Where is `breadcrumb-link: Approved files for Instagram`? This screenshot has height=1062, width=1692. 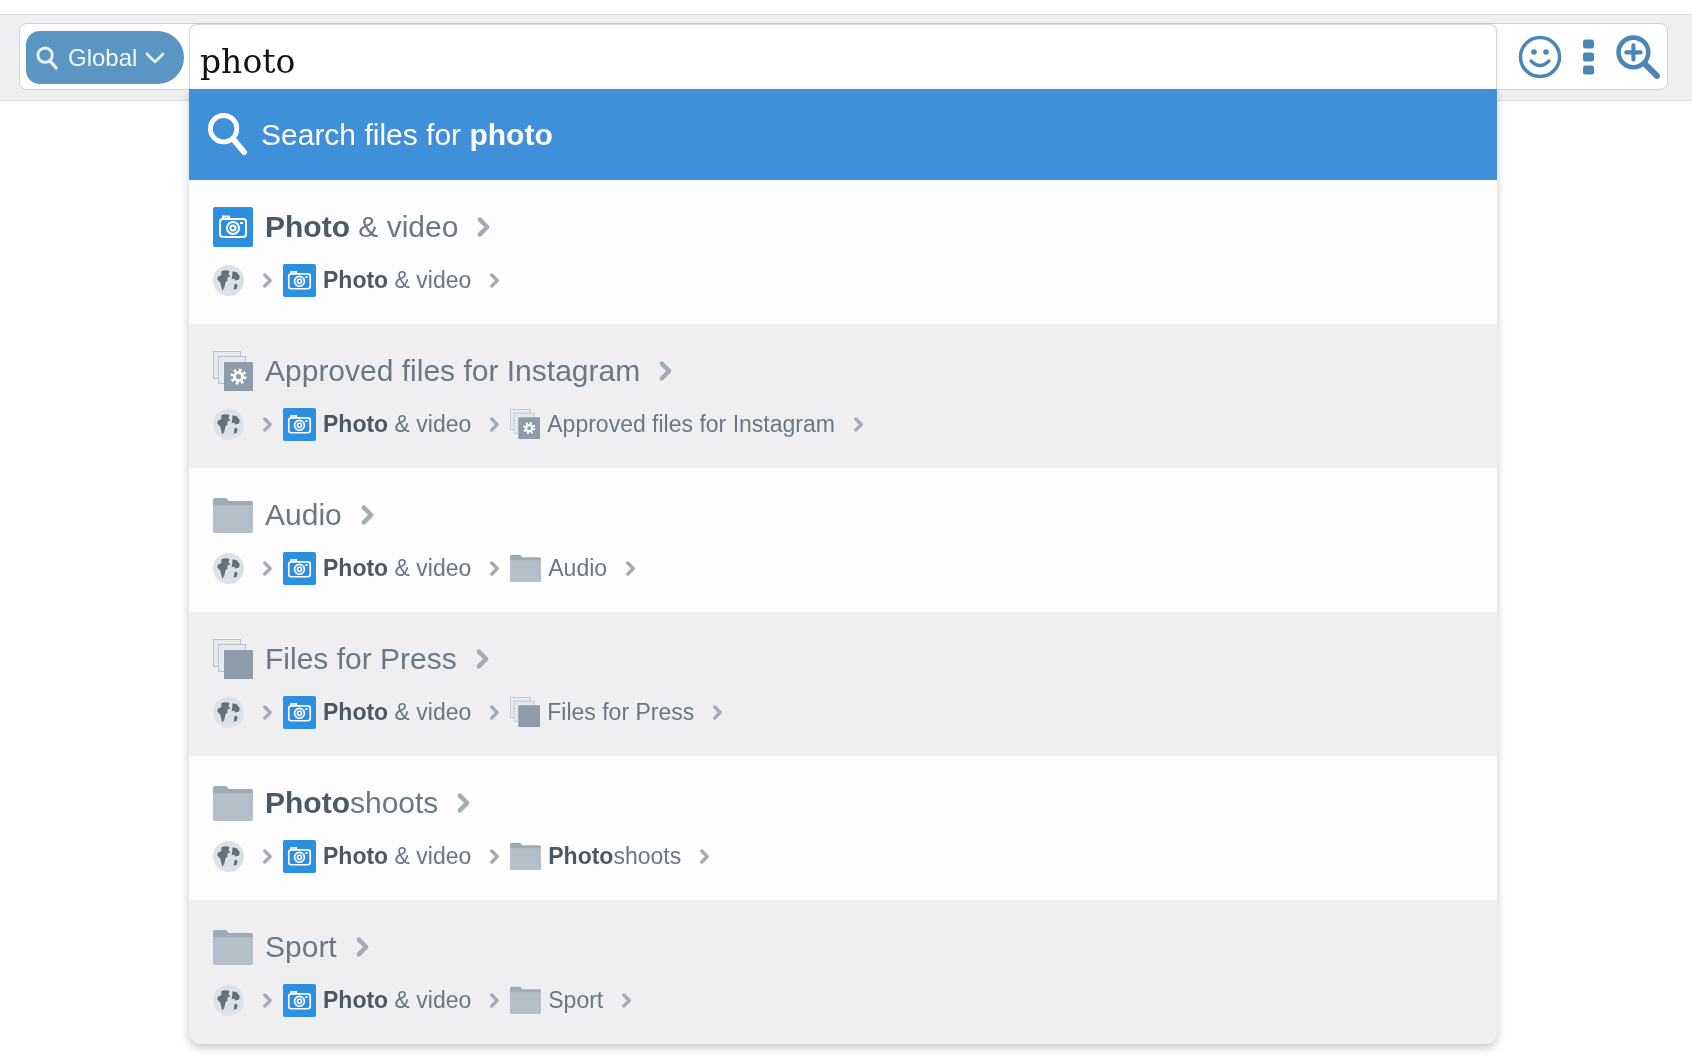
breadcrumb-link: Approved files for Instagram is located at coordinates (672, 424).